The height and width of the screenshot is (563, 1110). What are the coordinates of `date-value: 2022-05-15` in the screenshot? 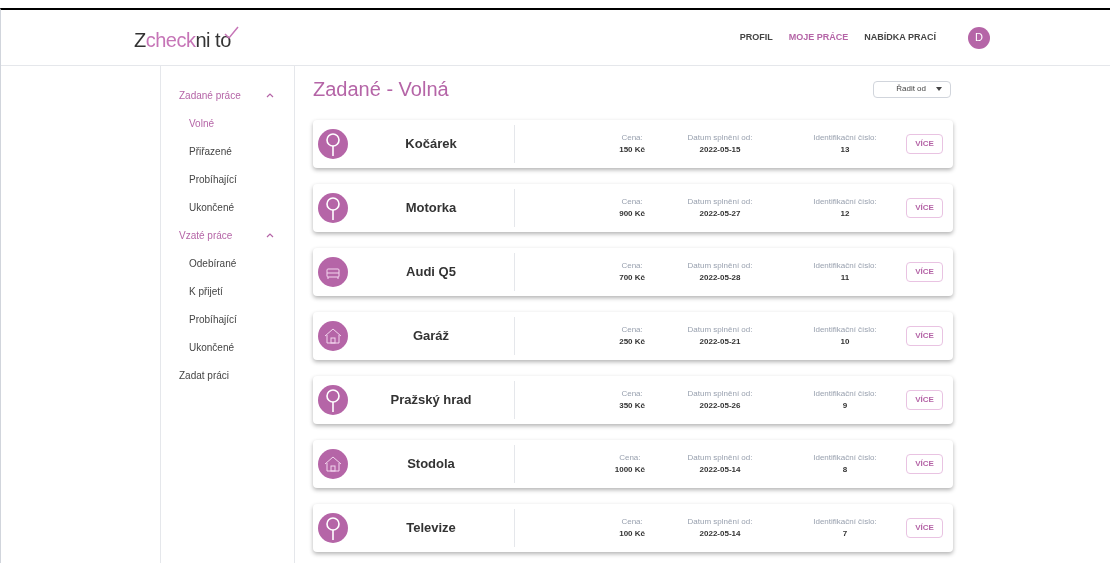 It's located at (720, 150).